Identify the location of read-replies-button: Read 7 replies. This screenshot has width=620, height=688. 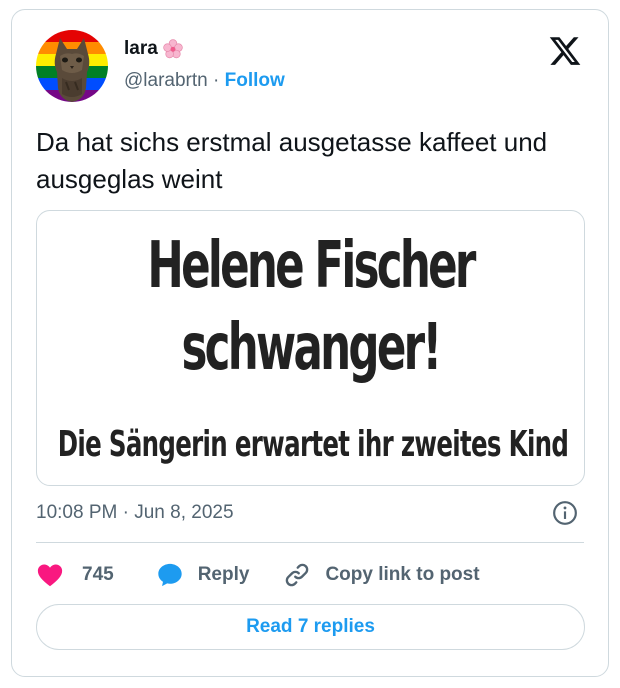
(310, 627).